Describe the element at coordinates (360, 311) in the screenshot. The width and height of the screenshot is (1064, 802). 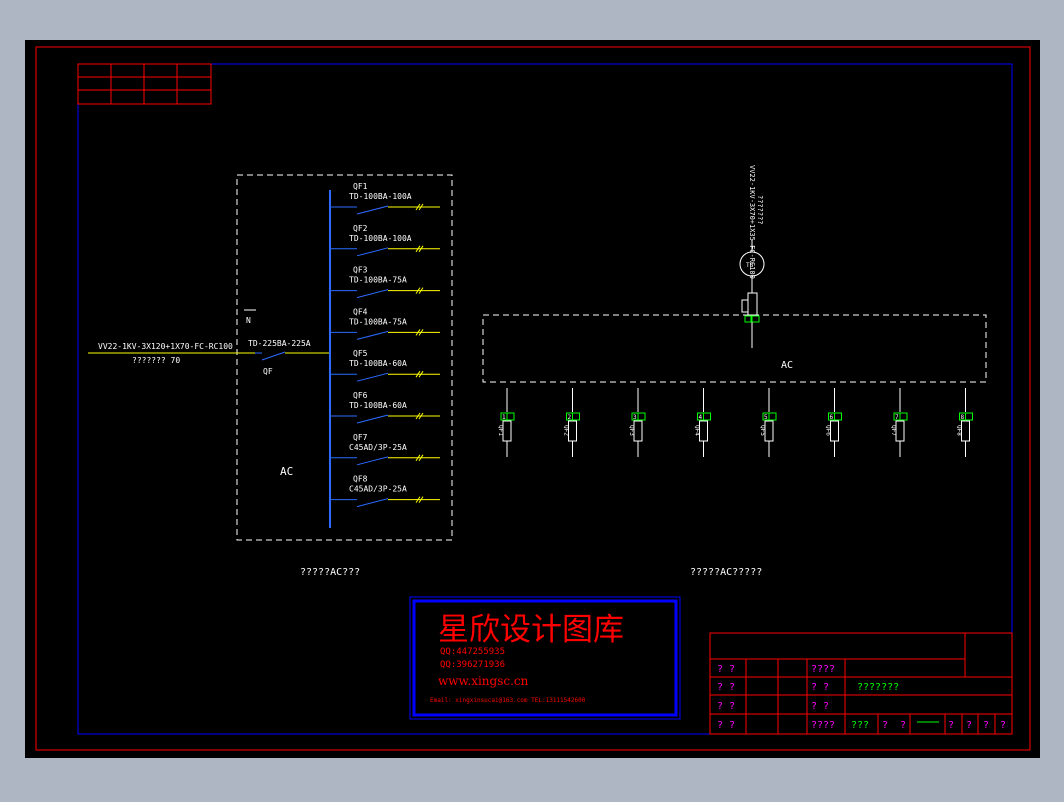
I see `breaker-name: QF4` at that location.